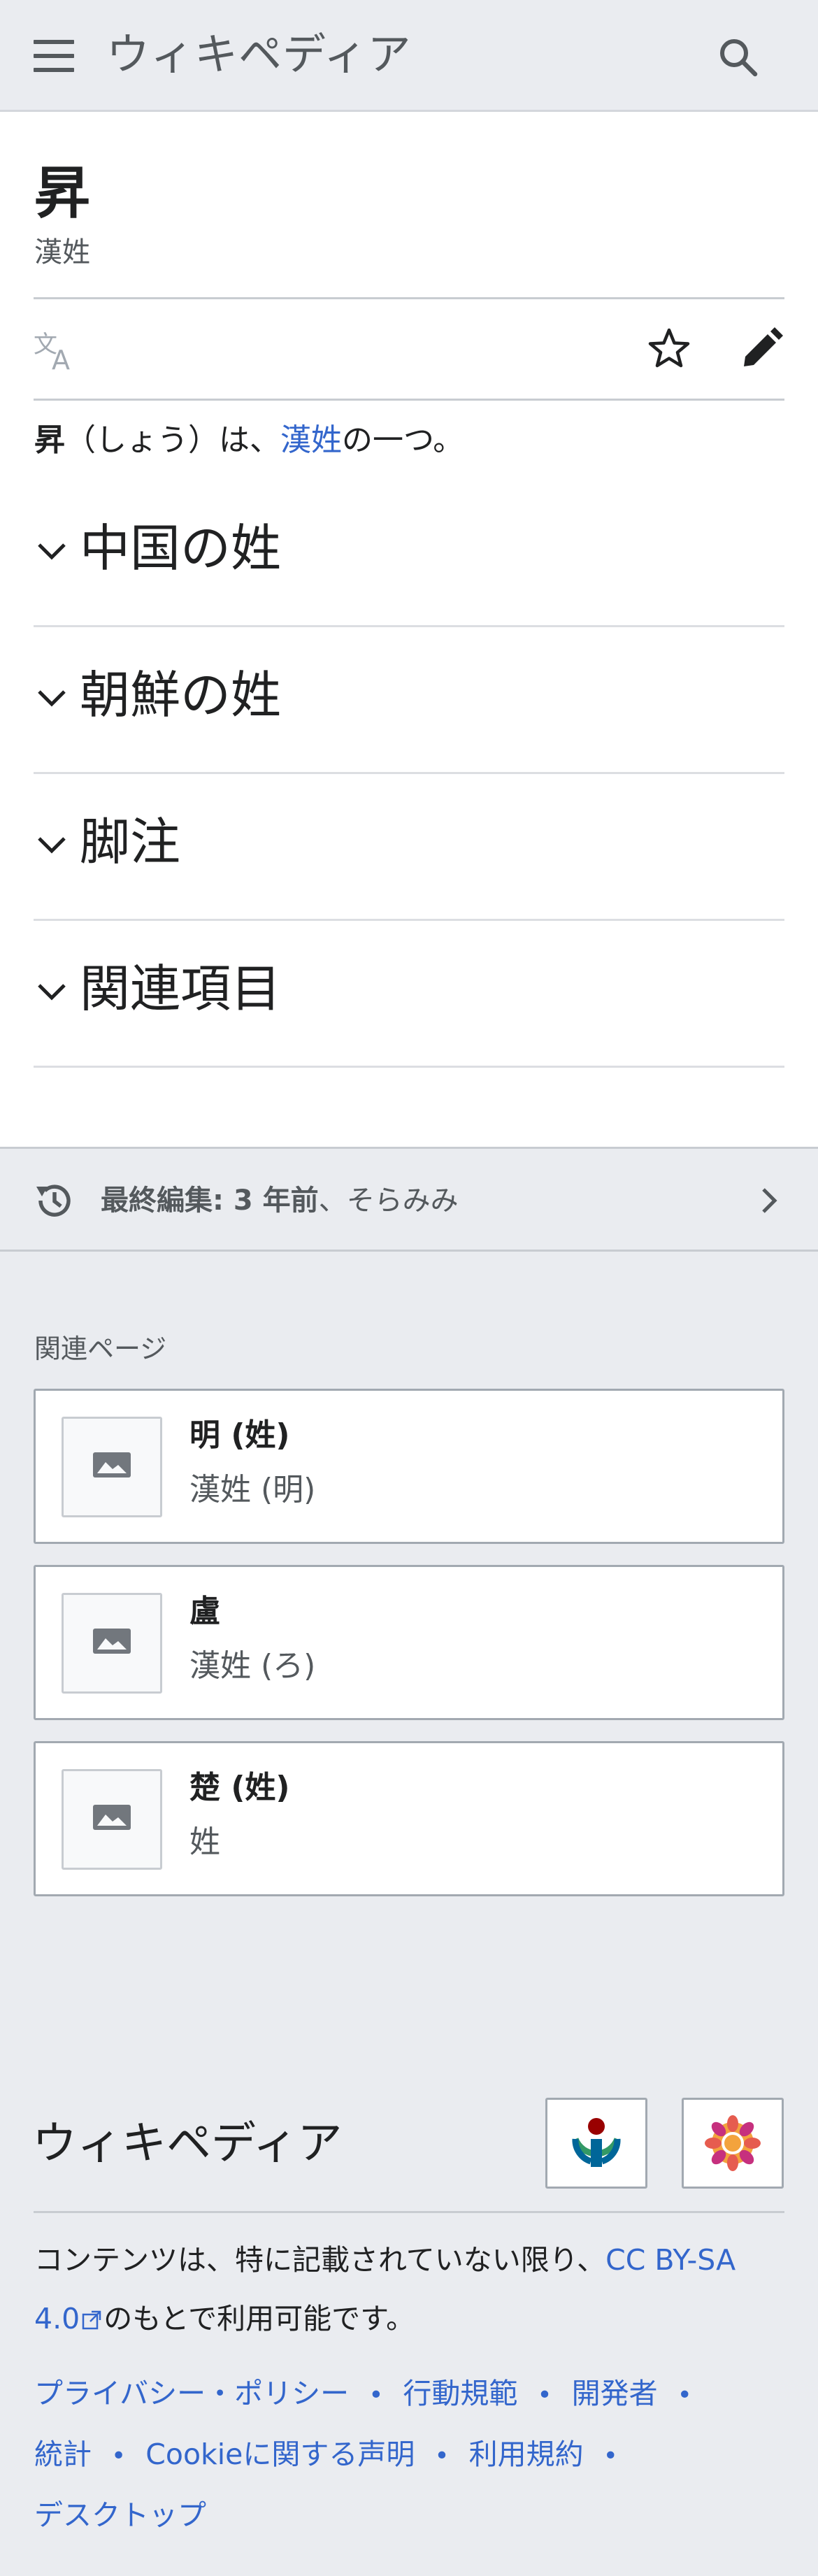 This screenshot has height=2576, width=818. What do you see at coordinates (63, 2454) in the screenshot?
I see `footer-link-statistics: 統計` at bounding box center [63, 2454].